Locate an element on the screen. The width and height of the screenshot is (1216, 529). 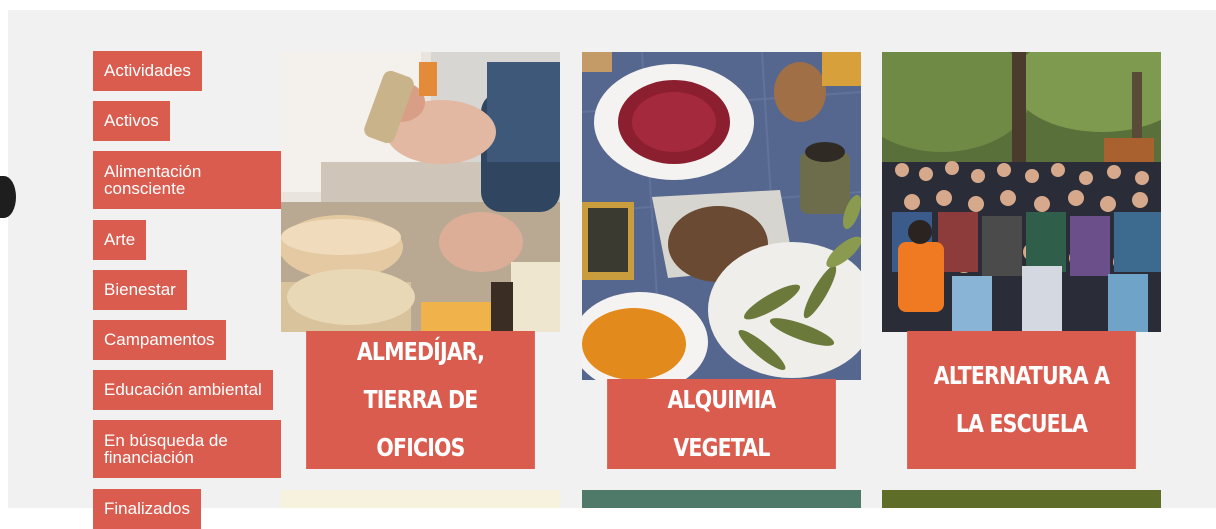
card-title: ALQUIMIA VEGETAL is located at coordinates (721, 424).